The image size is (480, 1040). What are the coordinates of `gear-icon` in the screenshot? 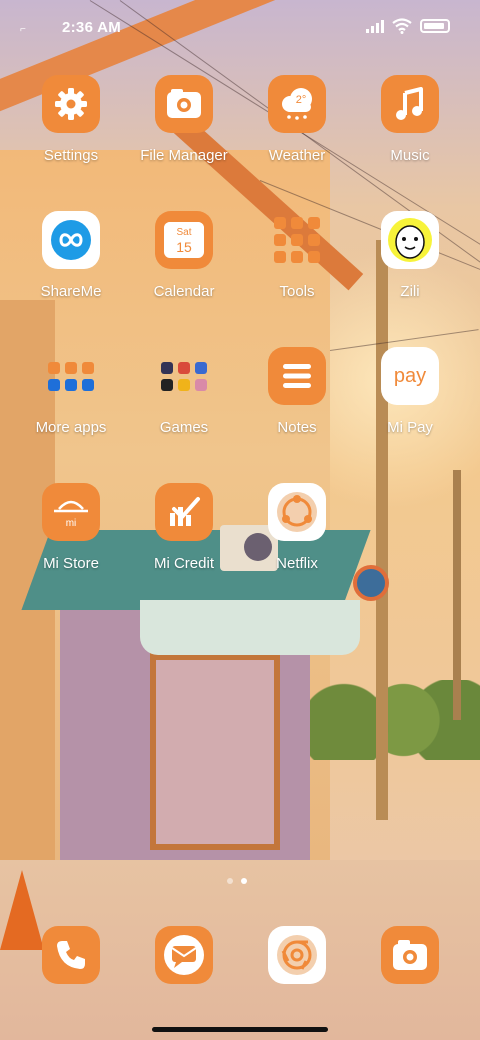 It's located at (71, 104).